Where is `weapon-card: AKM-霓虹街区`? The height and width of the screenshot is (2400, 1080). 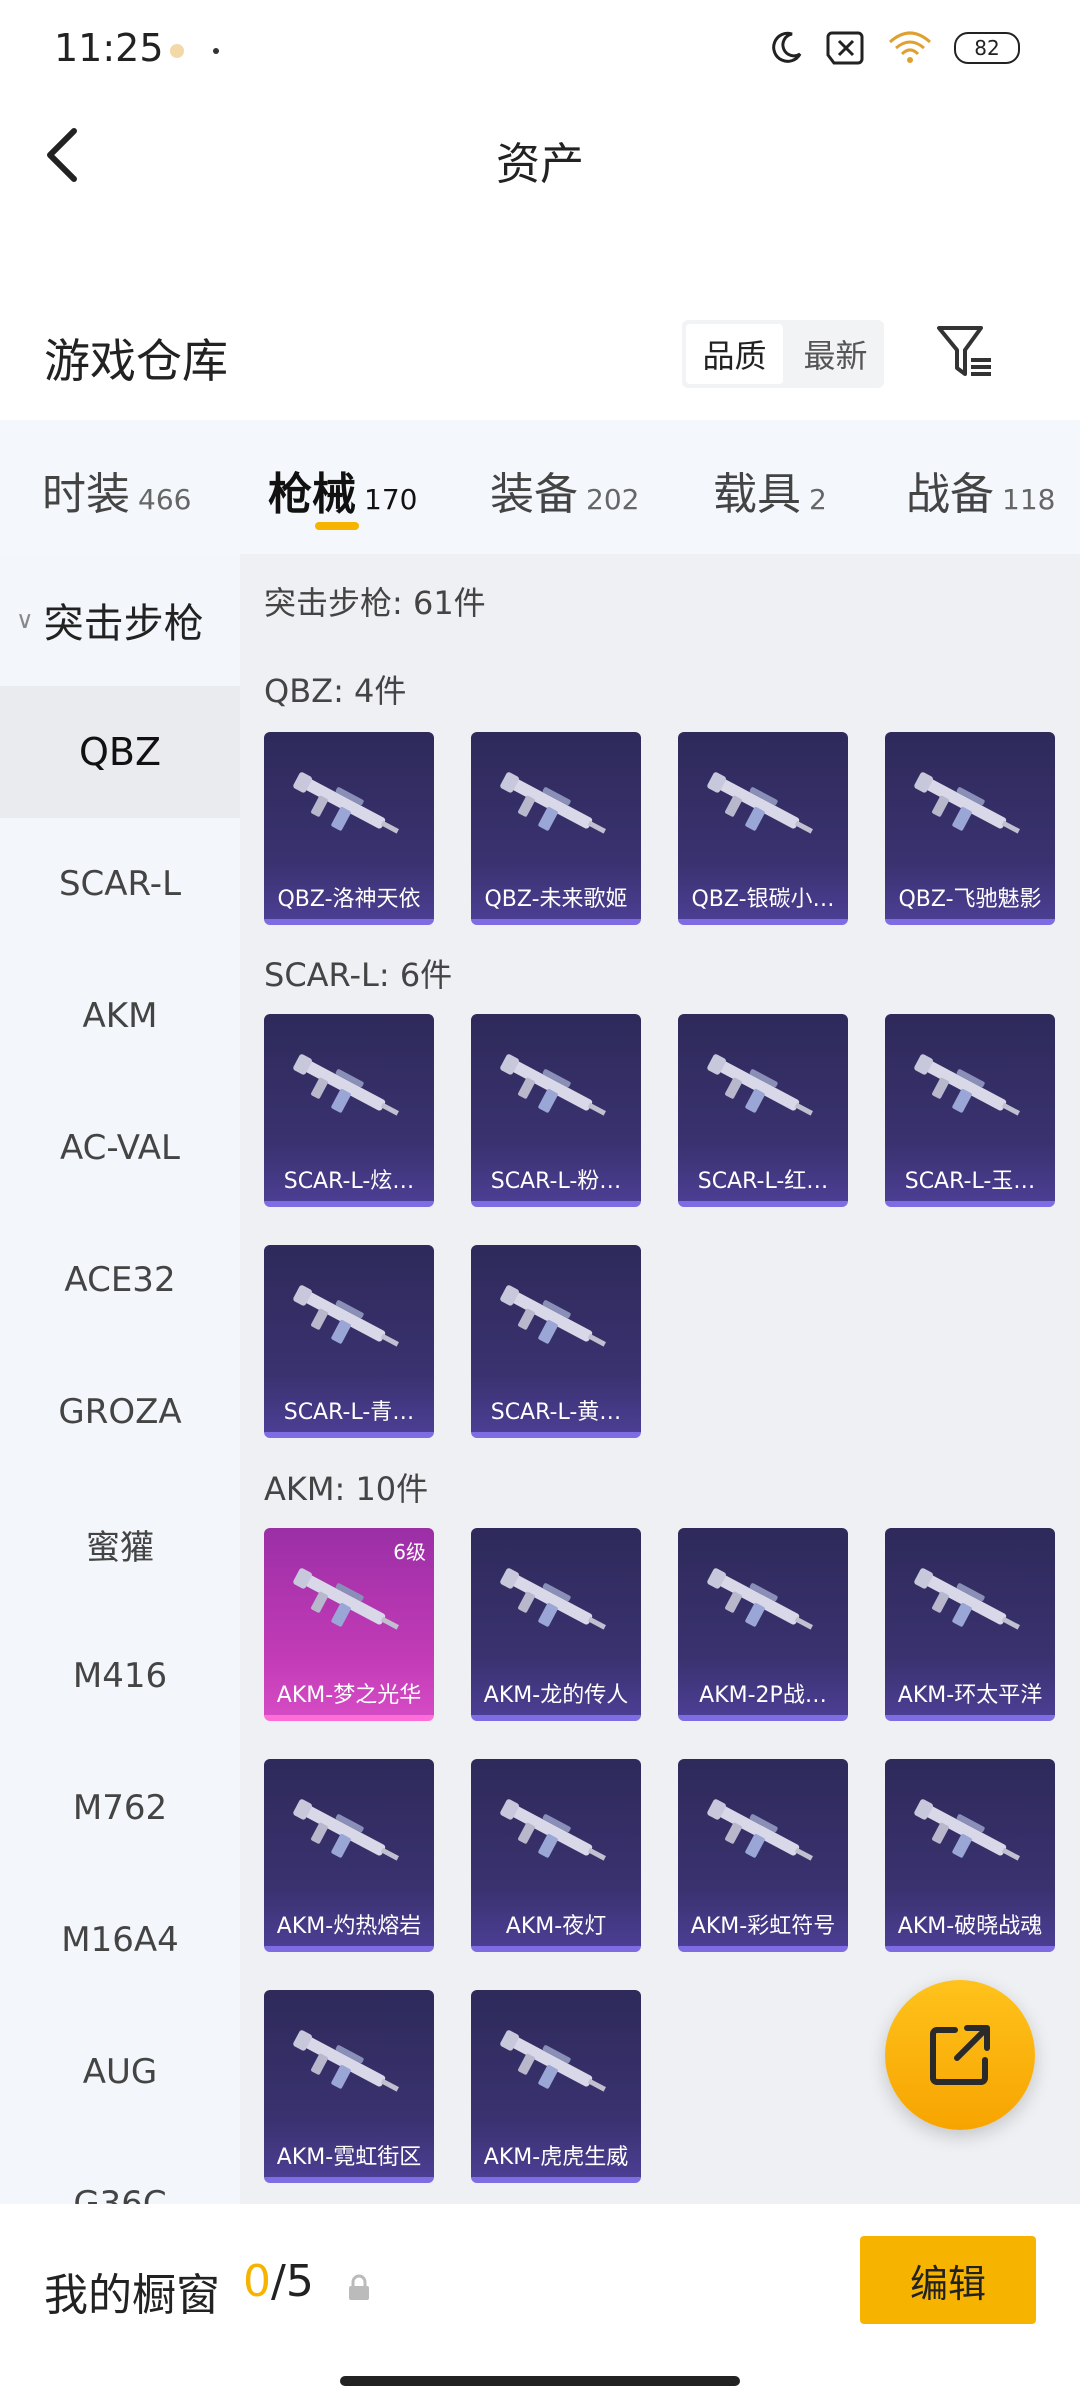
weapon-card: AKM-霓虹街区 is located at coordinates (349, 2086).